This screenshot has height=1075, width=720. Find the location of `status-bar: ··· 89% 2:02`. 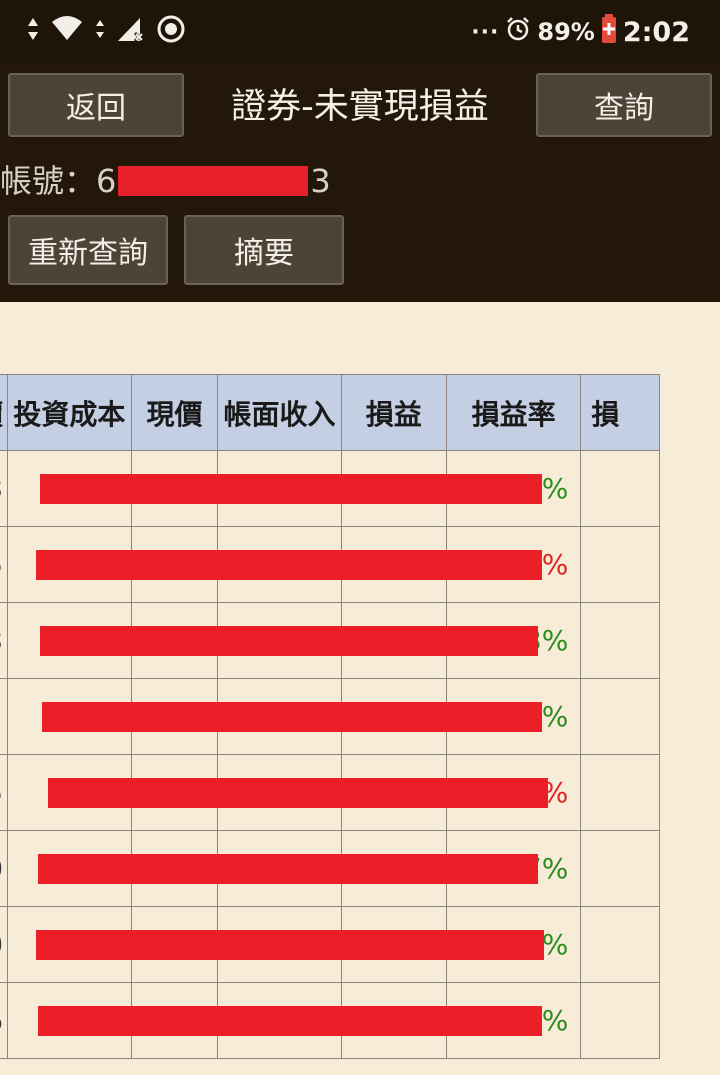

status-bar: ··· 89% 2:02 is located at coordinates (360, 32).